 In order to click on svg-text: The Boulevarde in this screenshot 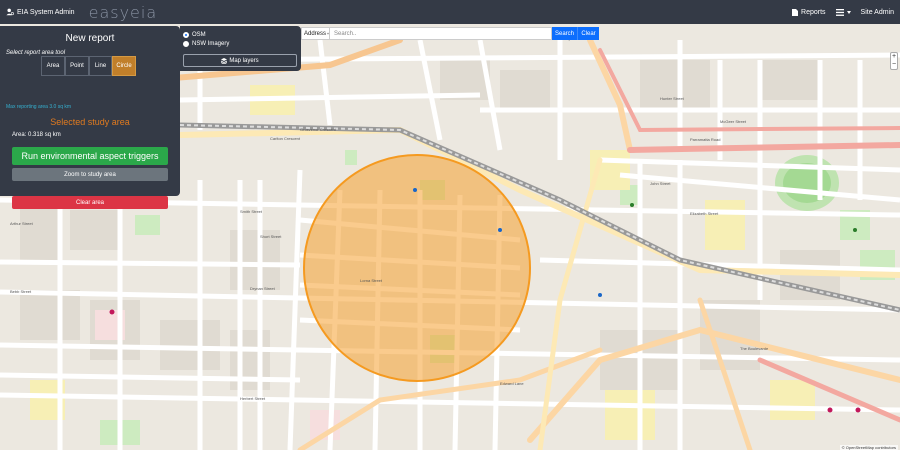, I will do `click(754, 348)`.